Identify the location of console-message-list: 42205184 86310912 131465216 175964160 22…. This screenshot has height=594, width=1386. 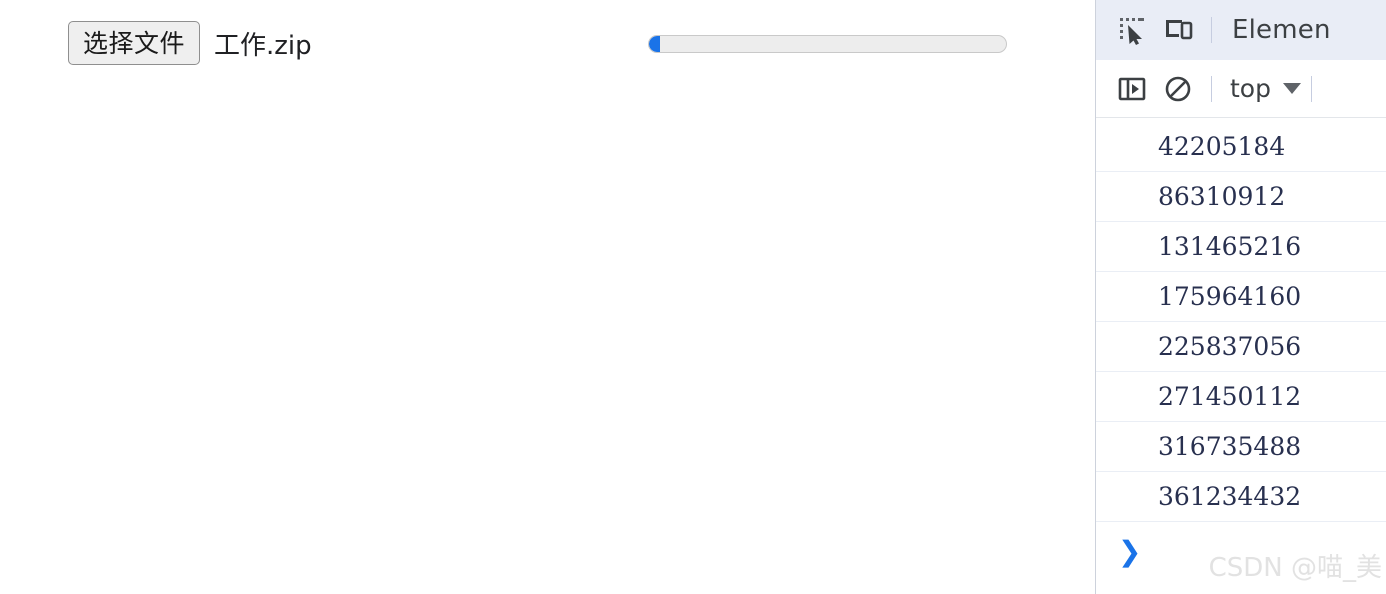
(1241, 320).